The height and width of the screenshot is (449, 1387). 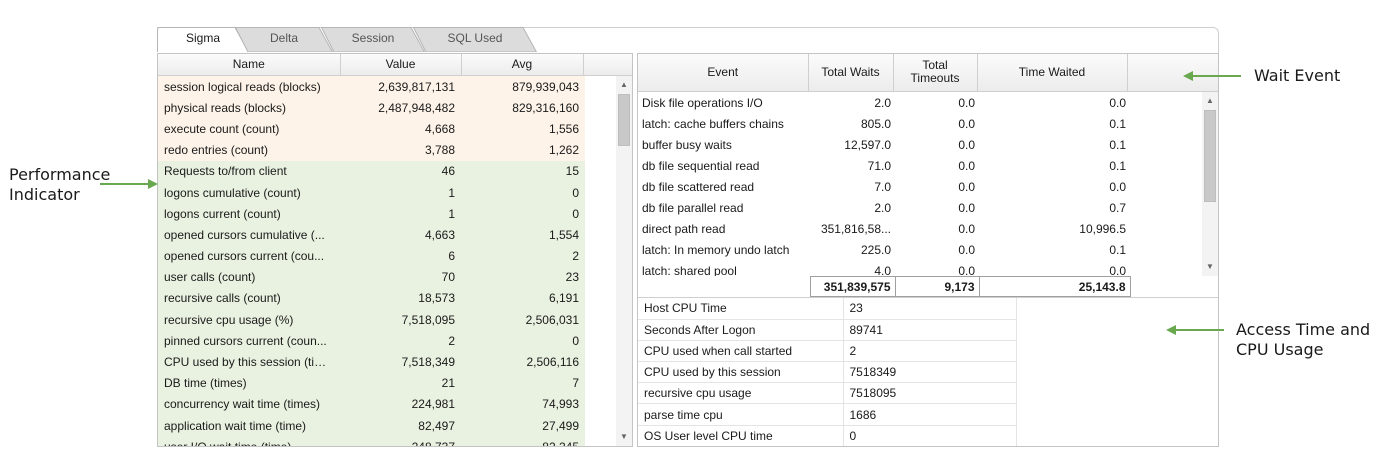 What do you see at coordinates (523, 87) in the screenshot?
I see `indicator-avg: 879,939,043` at bounding box center [523, 87].